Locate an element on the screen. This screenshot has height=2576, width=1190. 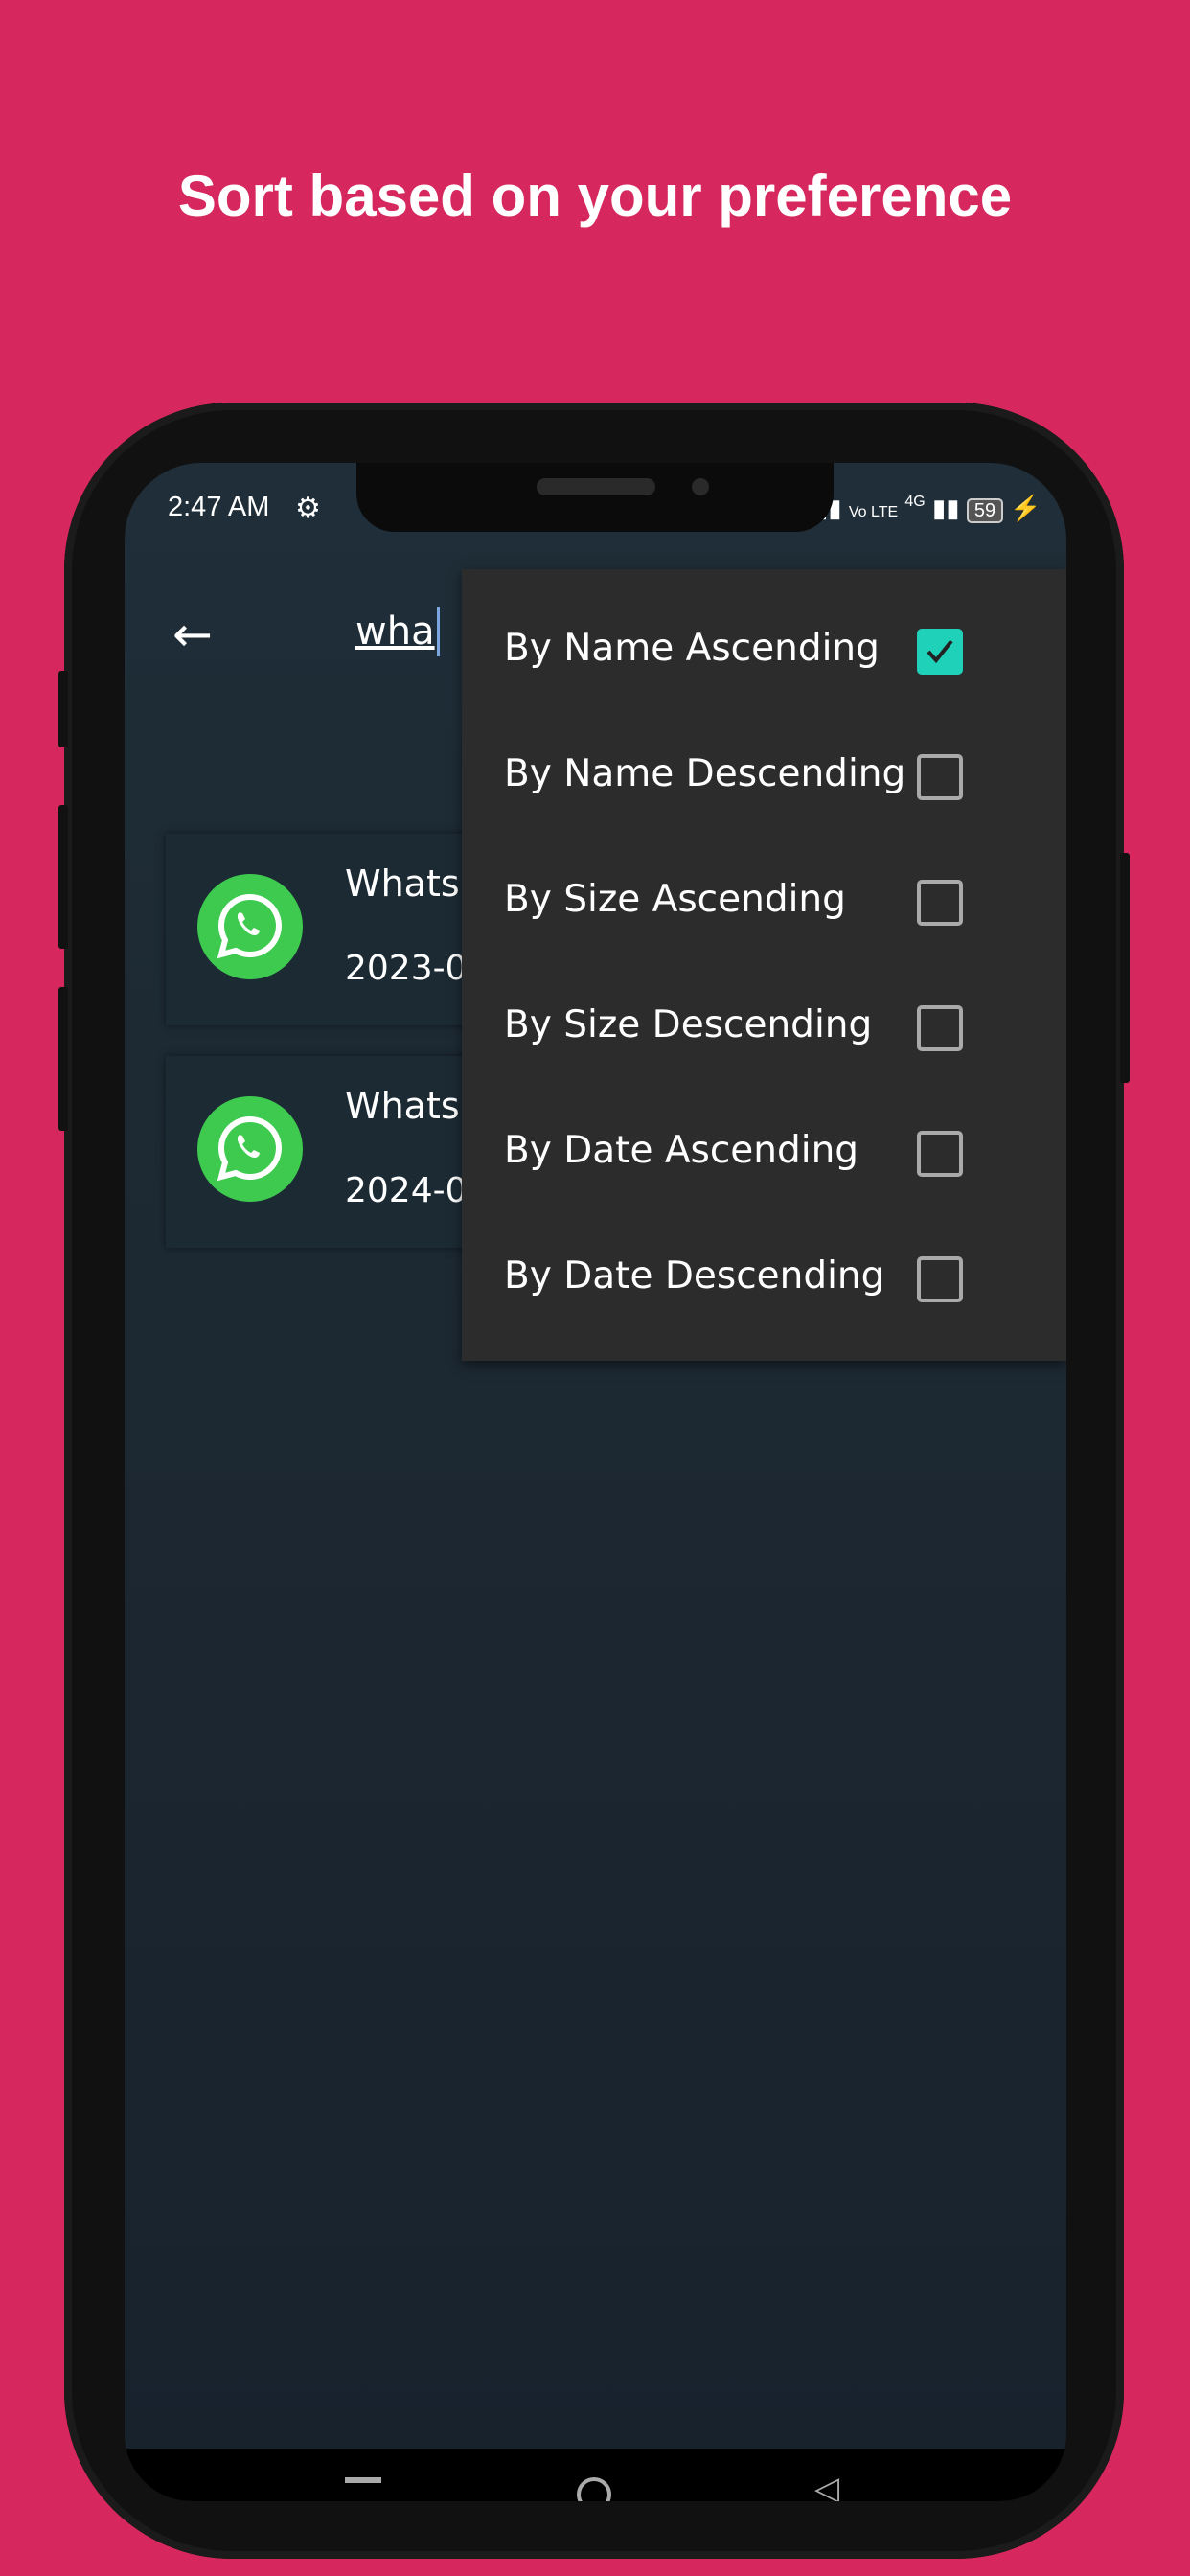
headline: Sort based on your preference is located at coordinates (595, 196).